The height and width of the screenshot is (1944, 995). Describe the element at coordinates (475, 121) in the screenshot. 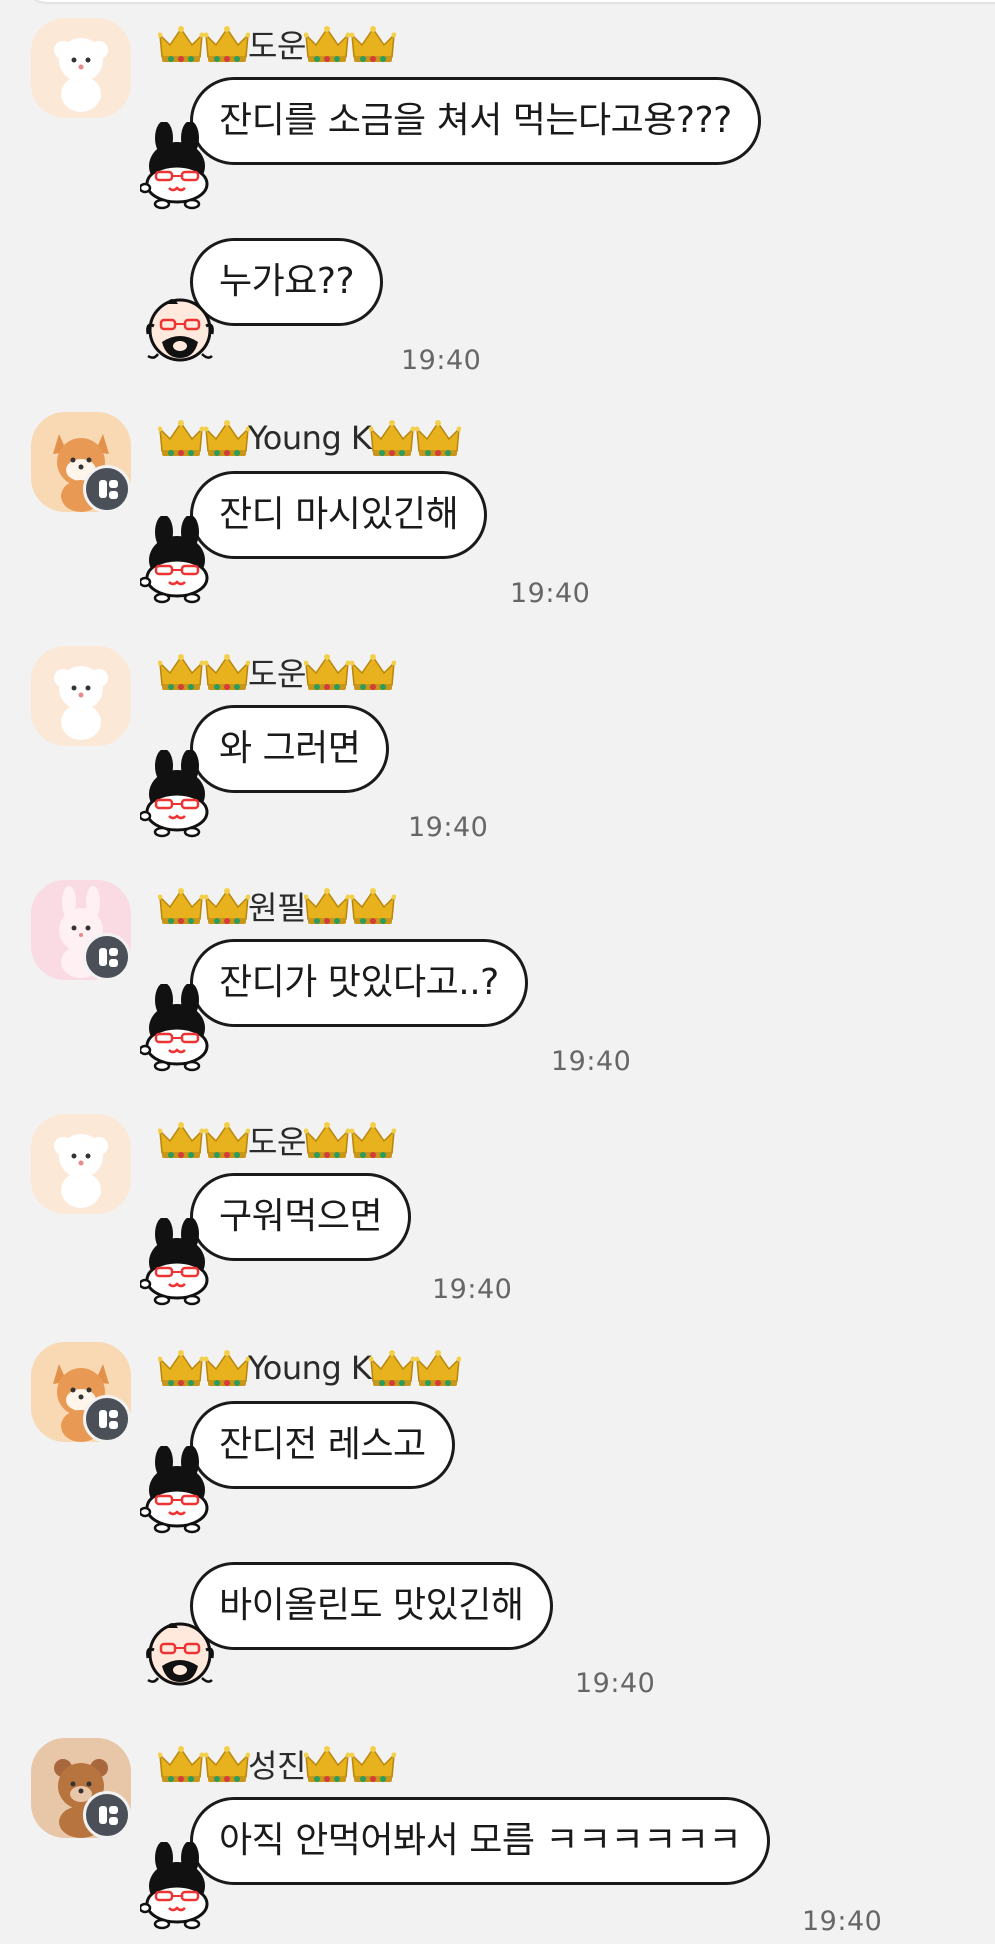

I see `message-bubble: 잔디를 소금을 쳐서 먹는다고용???` at that location.